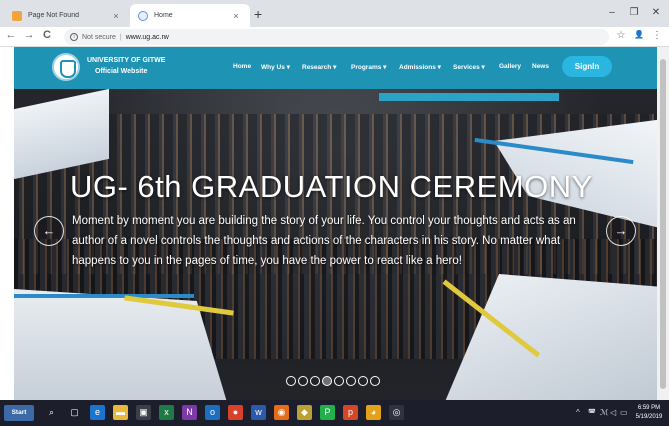 This screenshot has height=426, width=669. Describe the element at coordinates (621, 231) in the screenshot. I see `slider-next-icon: →` at that location.